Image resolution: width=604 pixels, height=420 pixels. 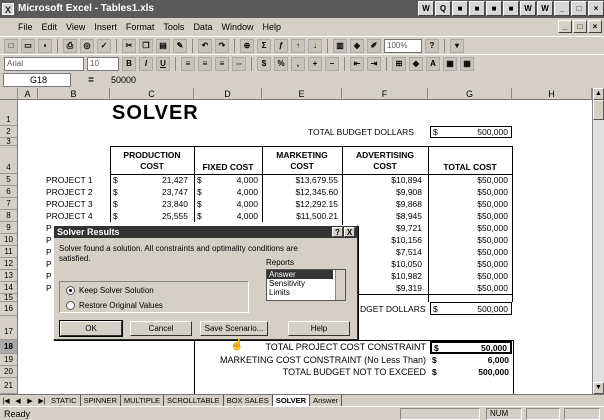 I want to click on row-header: 7, so click(x=9, y=204).